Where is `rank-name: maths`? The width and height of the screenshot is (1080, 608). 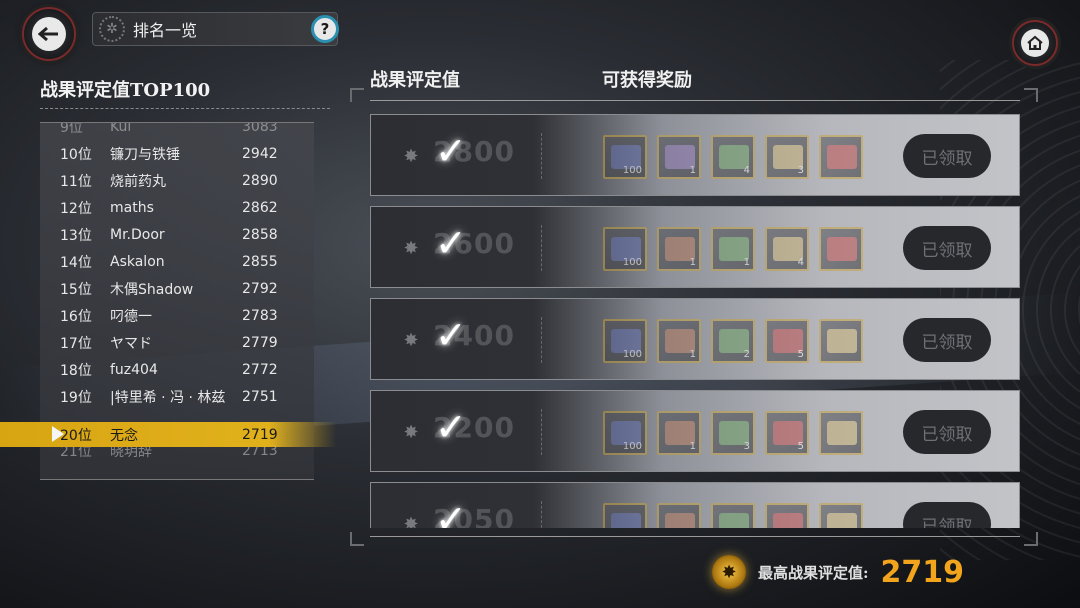 rank-name: maths is located at coordinates (132, 207).